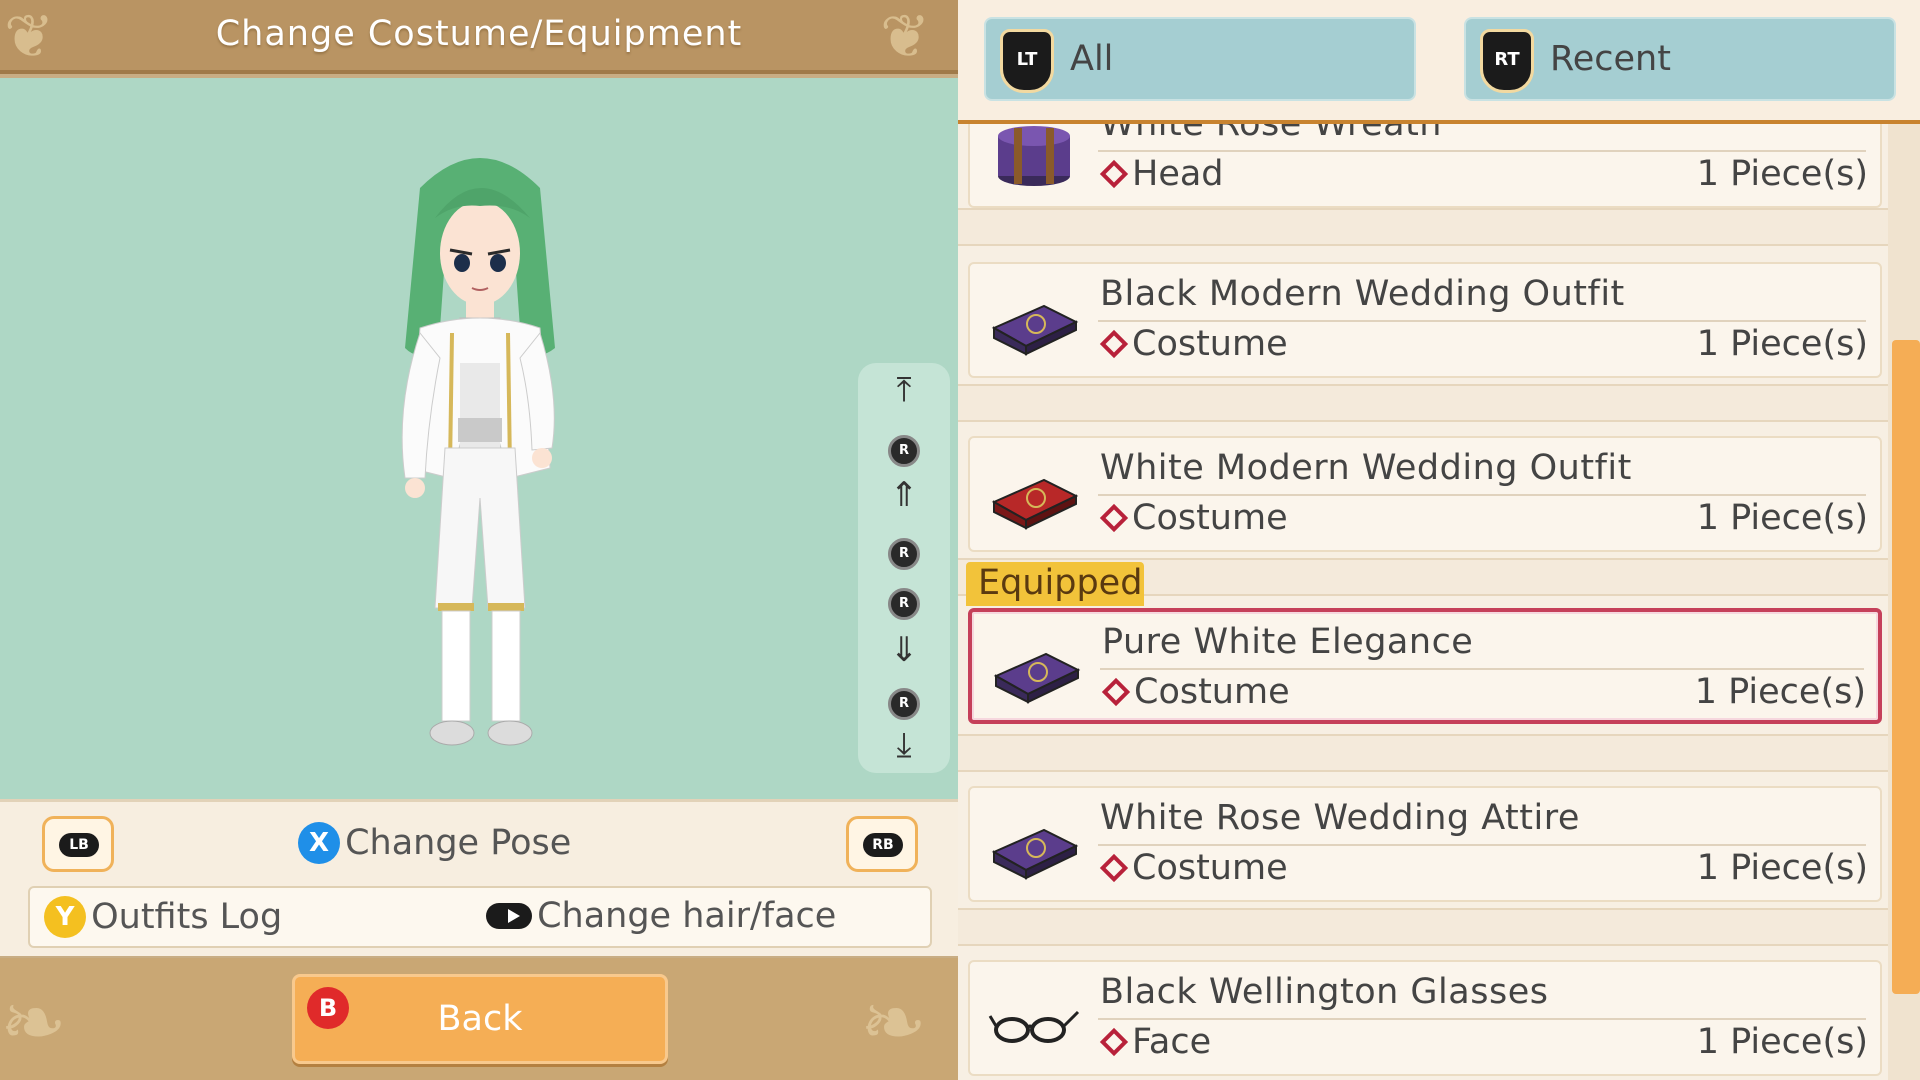 This screenshot has height=1080, width=1920. I want to click on tab-recent-label: Recent, so click(1610, 59).